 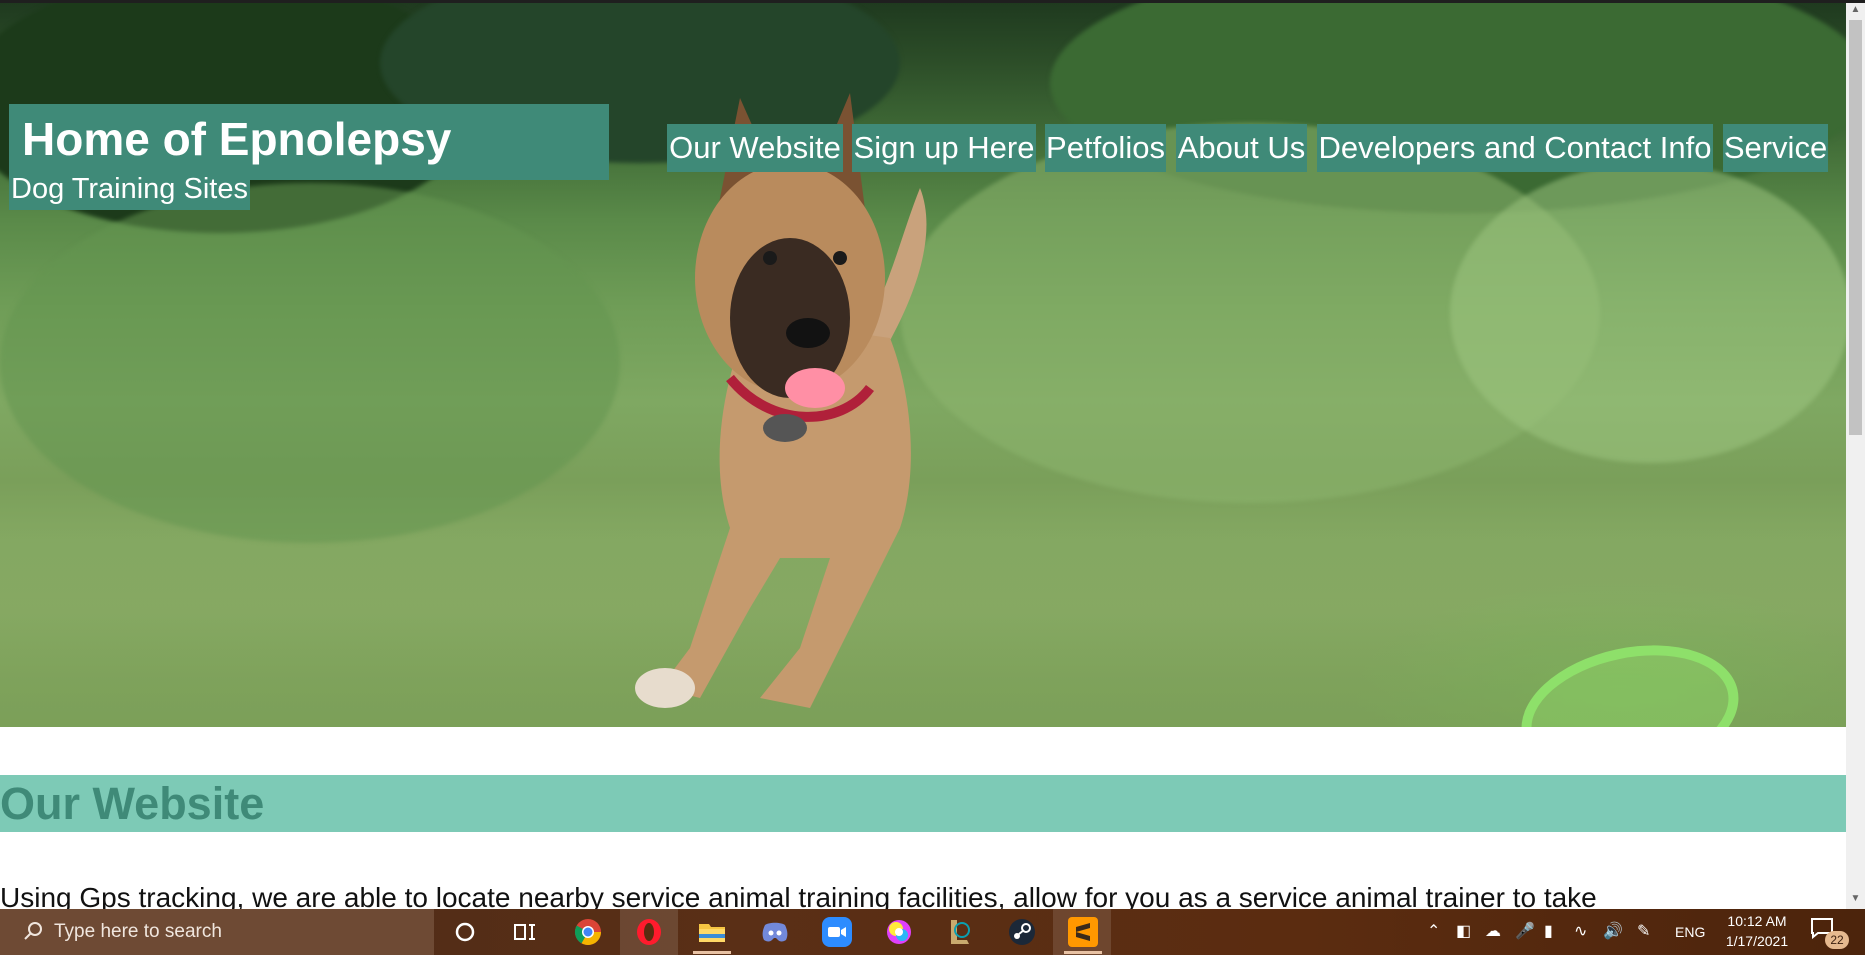 I want to click on scroll-up-arrow-icon: ▲, so click(x=1855, y=11).